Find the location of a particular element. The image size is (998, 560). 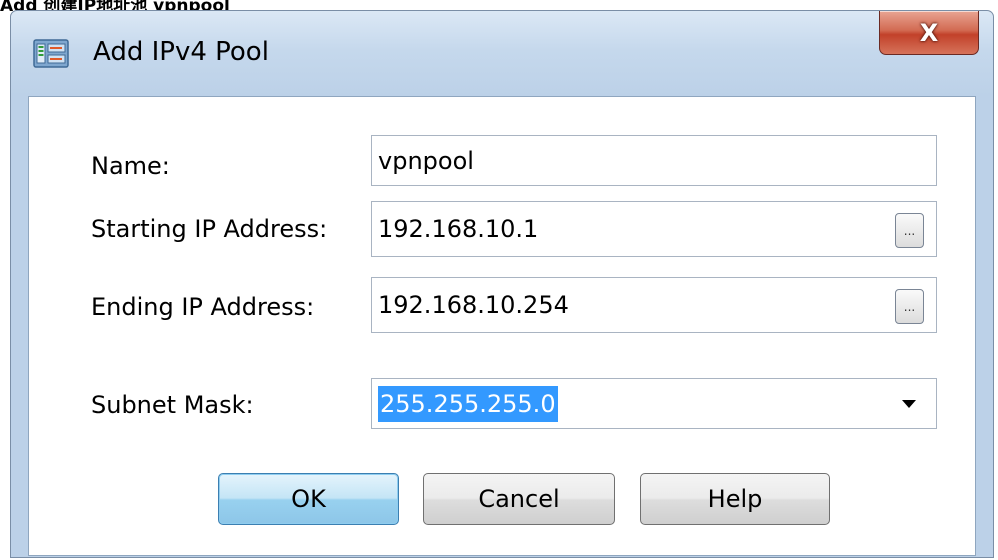

starting-ip-value: 192.168.10.1 is located at coordinates (458, 229).